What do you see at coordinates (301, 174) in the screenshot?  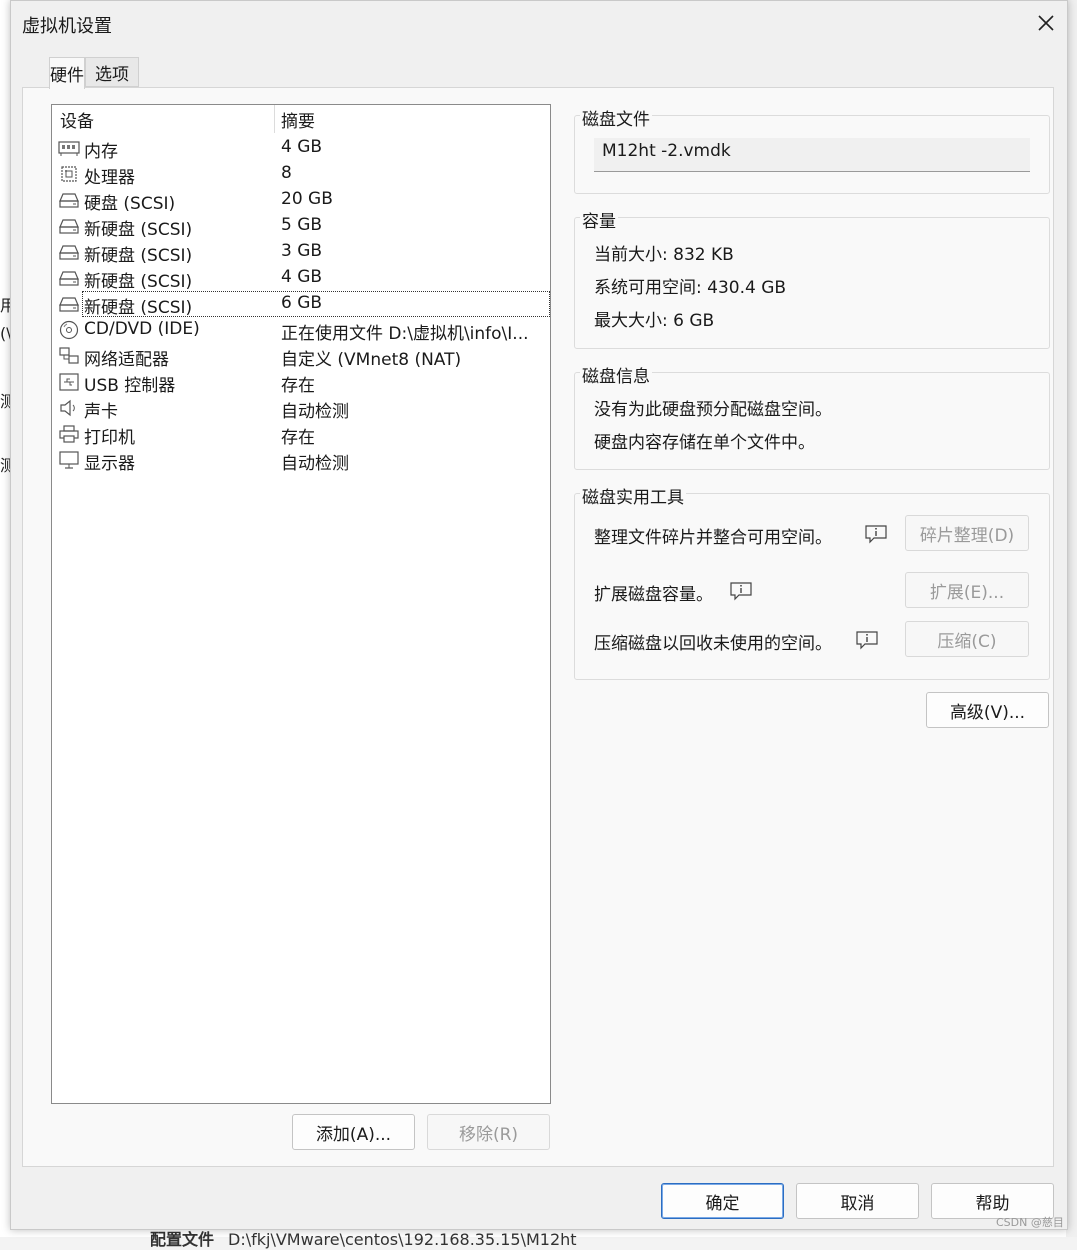 I see `device-row-processor: 处理器 8` at bounding box center [301, 174].